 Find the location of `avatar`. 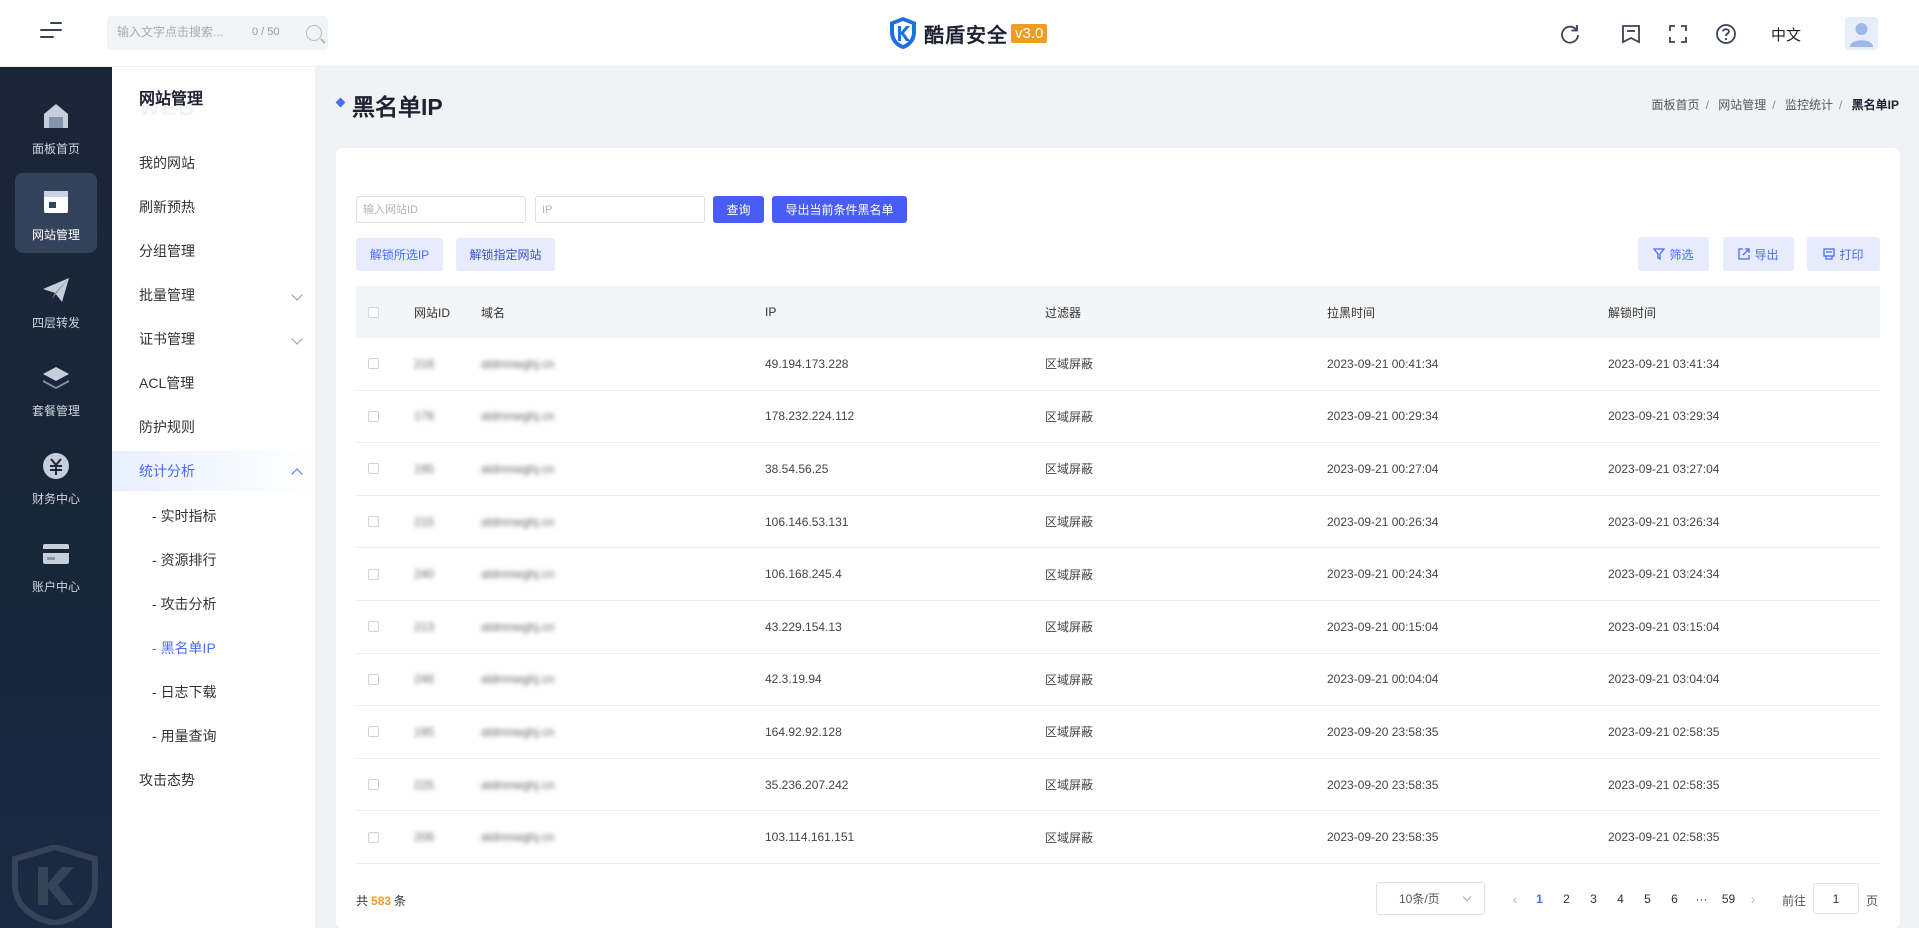

avatar is located at coordinates (1861, 33).